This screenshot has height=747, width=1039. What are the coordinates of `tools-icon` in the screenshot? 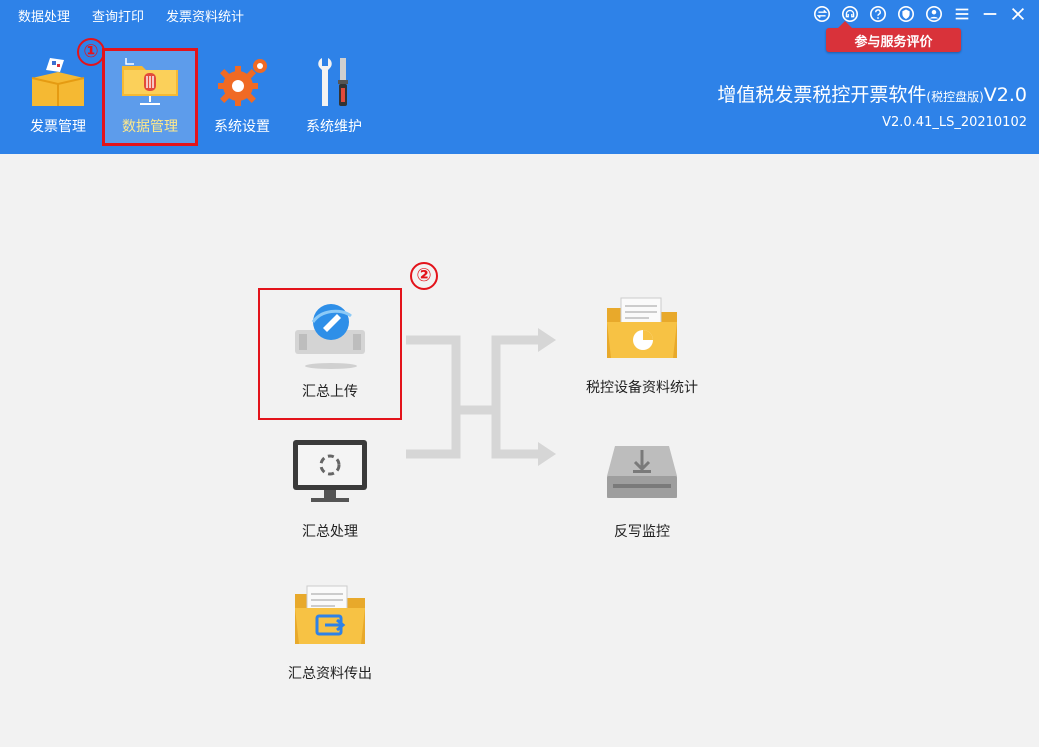 It's located at (333, 82).